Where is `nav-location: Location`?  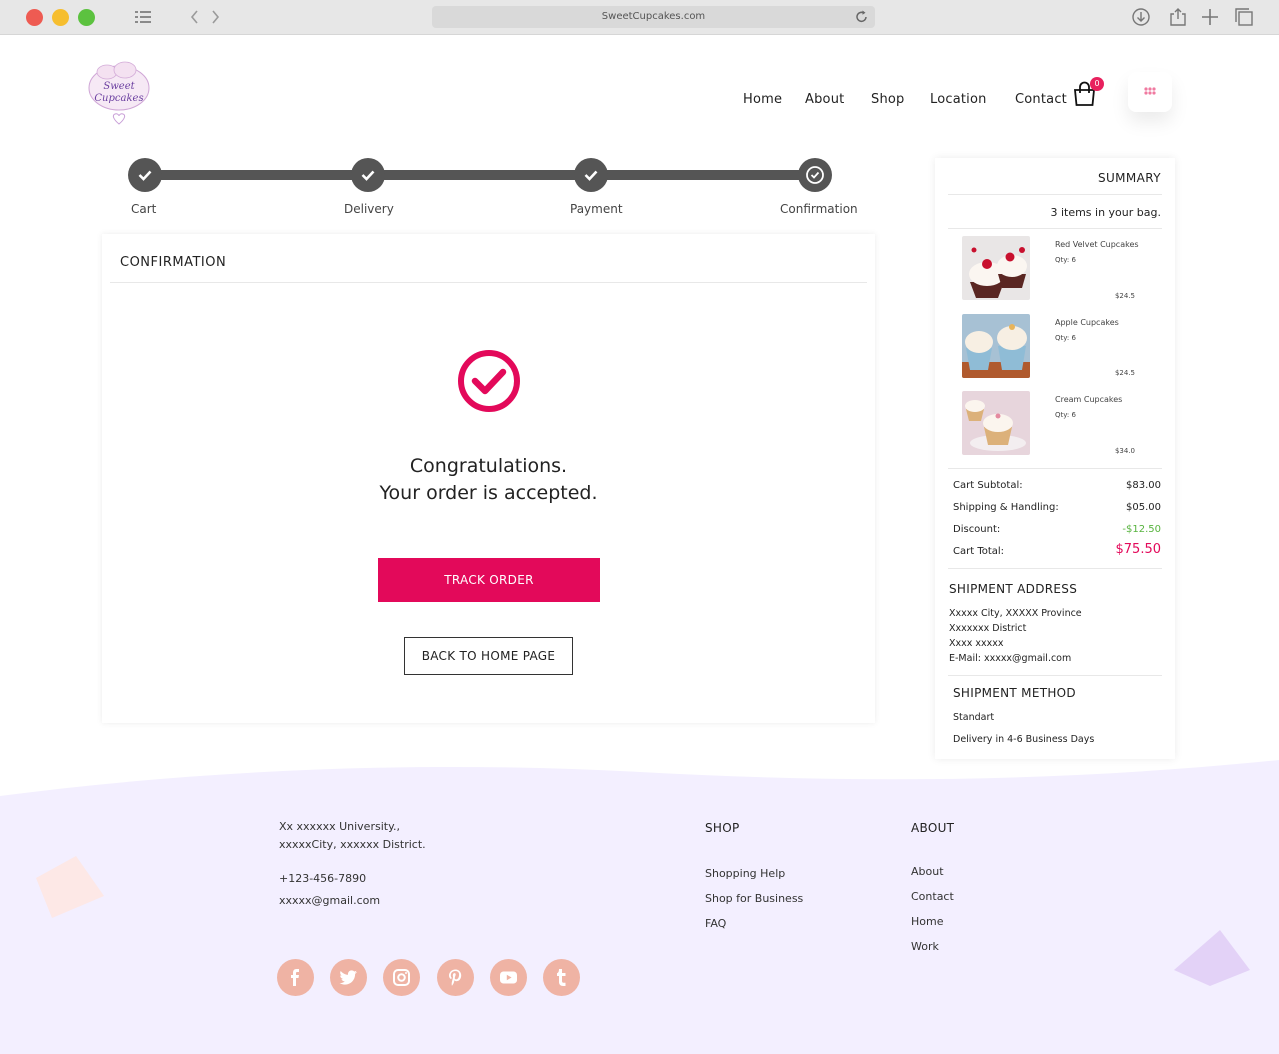 nav-location: Location is located at coordinates (958, 99).